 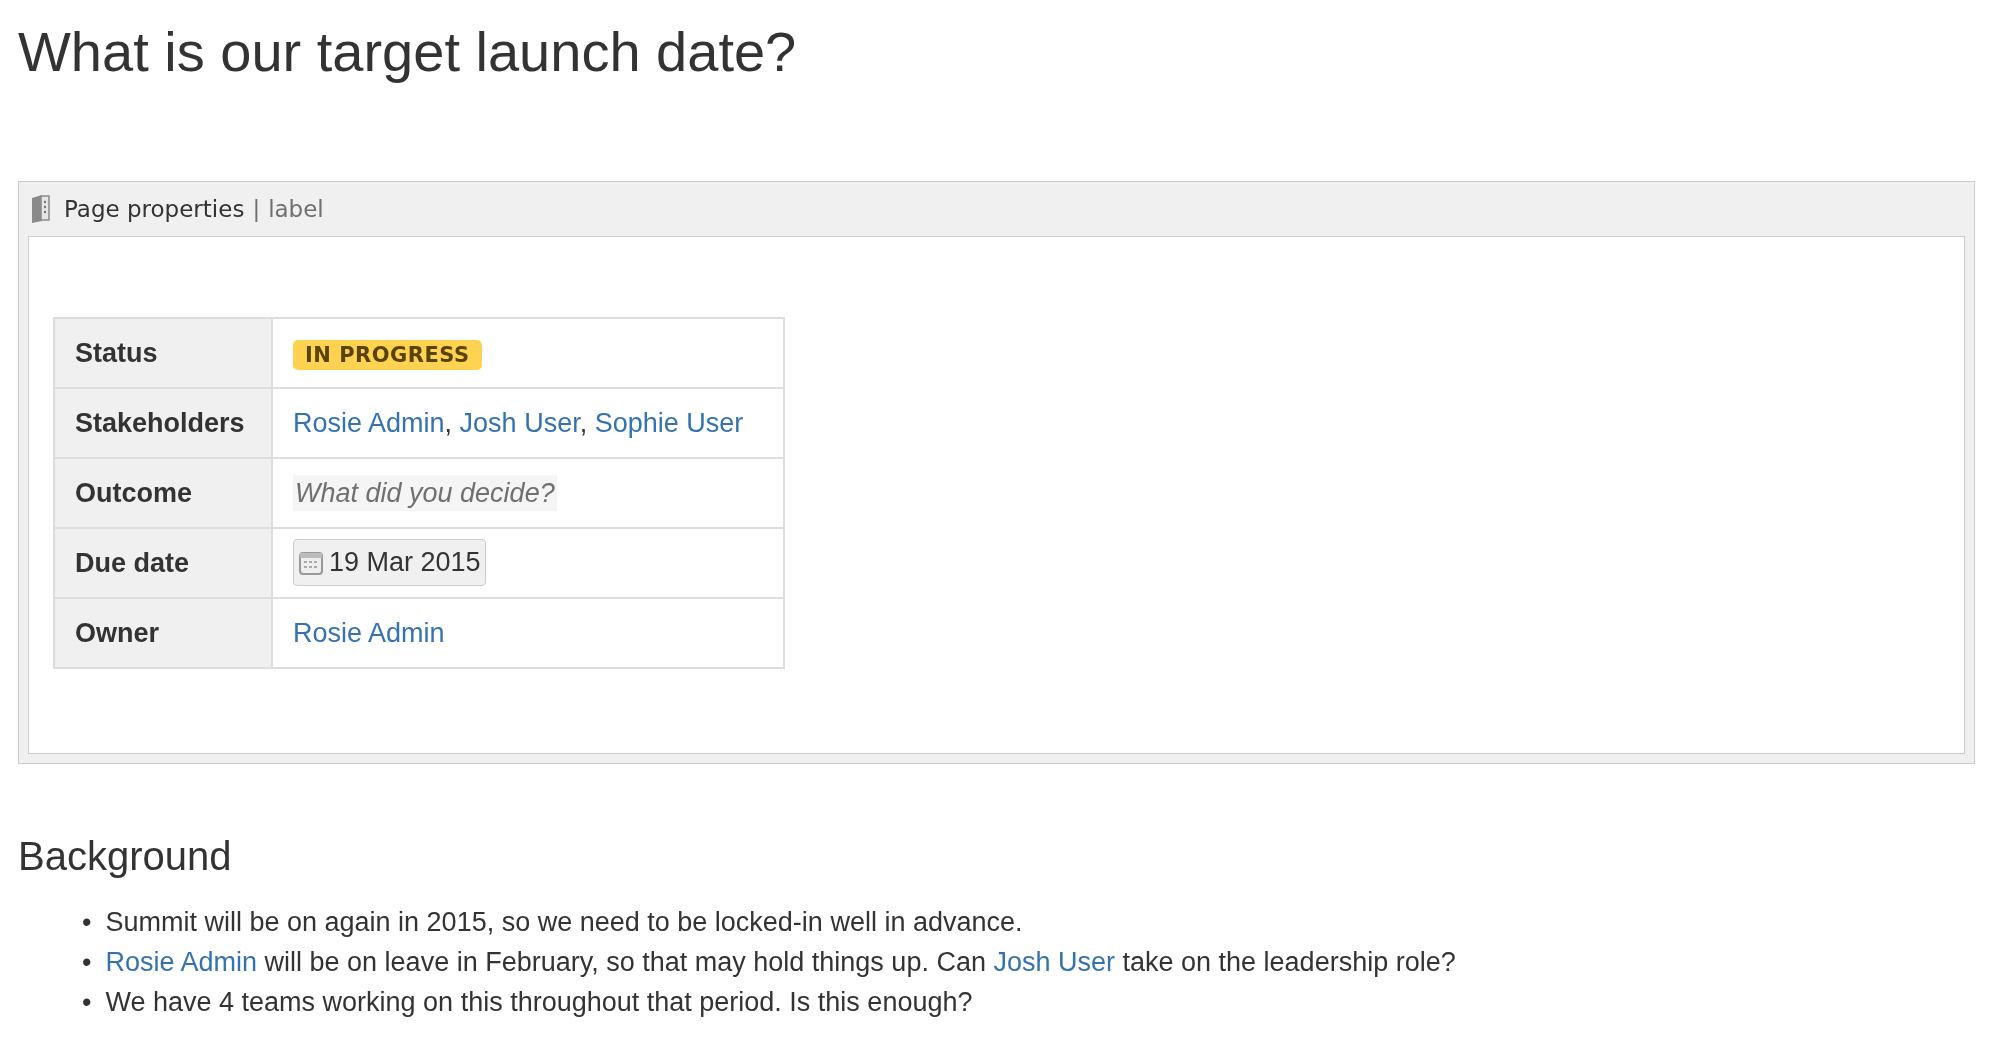 I want to click on macro-label: label, so click(x=296, y=209).